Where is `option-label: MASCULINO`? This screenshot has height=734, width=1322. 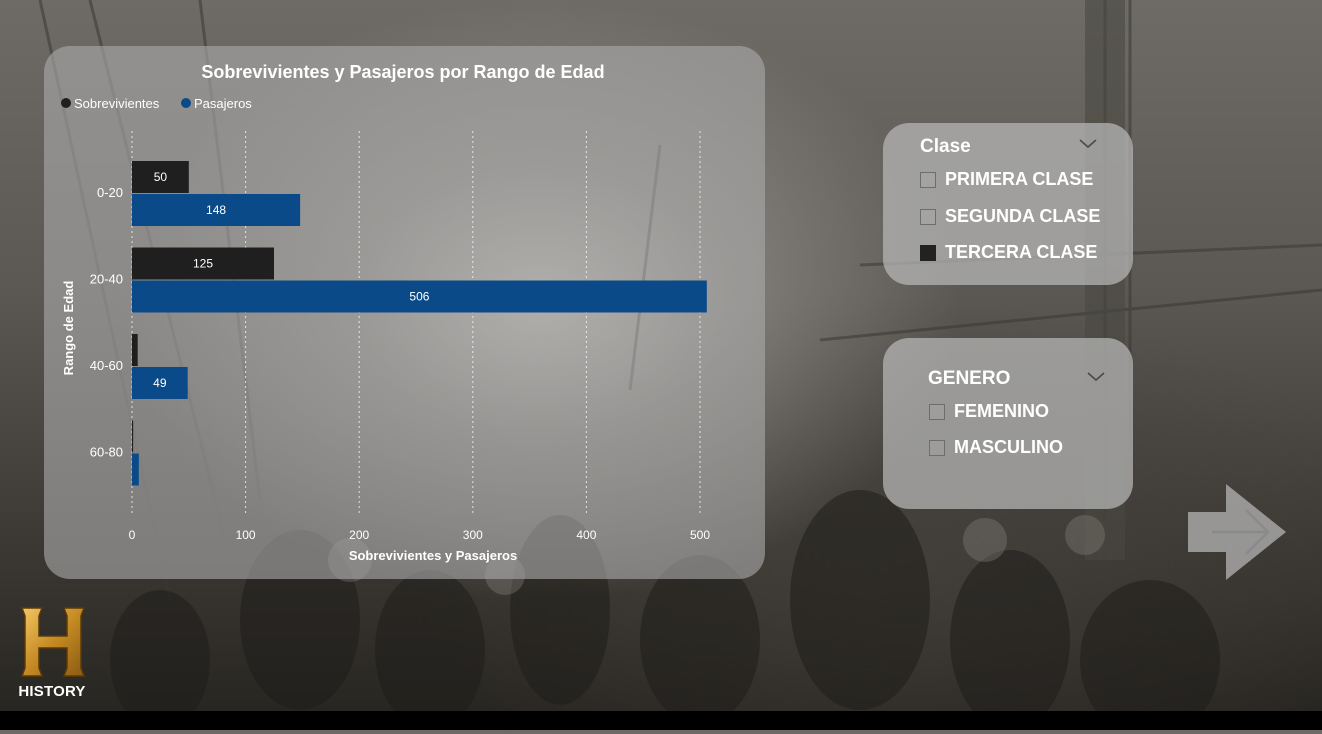
option-label: MASCULINO is located at coordinates (1008, 447).